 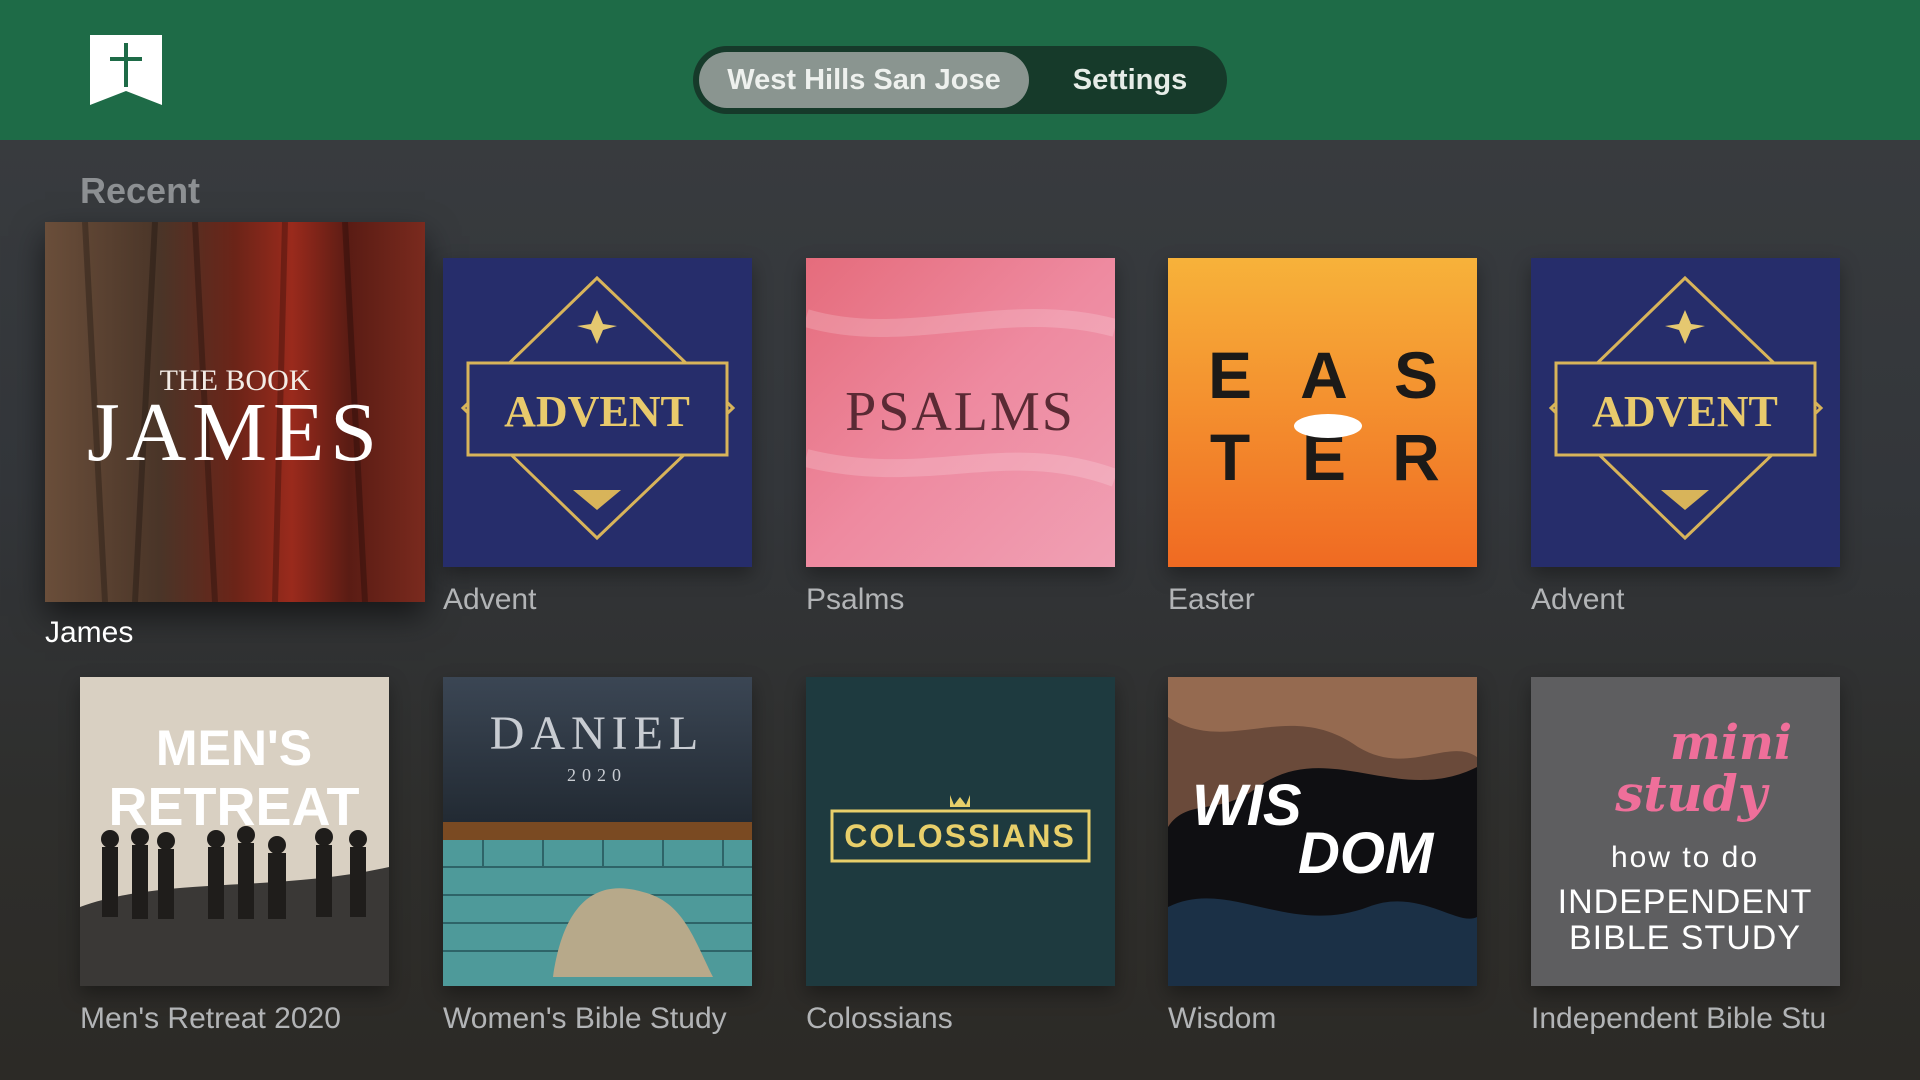 What do you see at coordinates (234, 748) in the screenshot?
I see `mens-retreat-art-line1: MEN'S` at bounding box center [234, 748].